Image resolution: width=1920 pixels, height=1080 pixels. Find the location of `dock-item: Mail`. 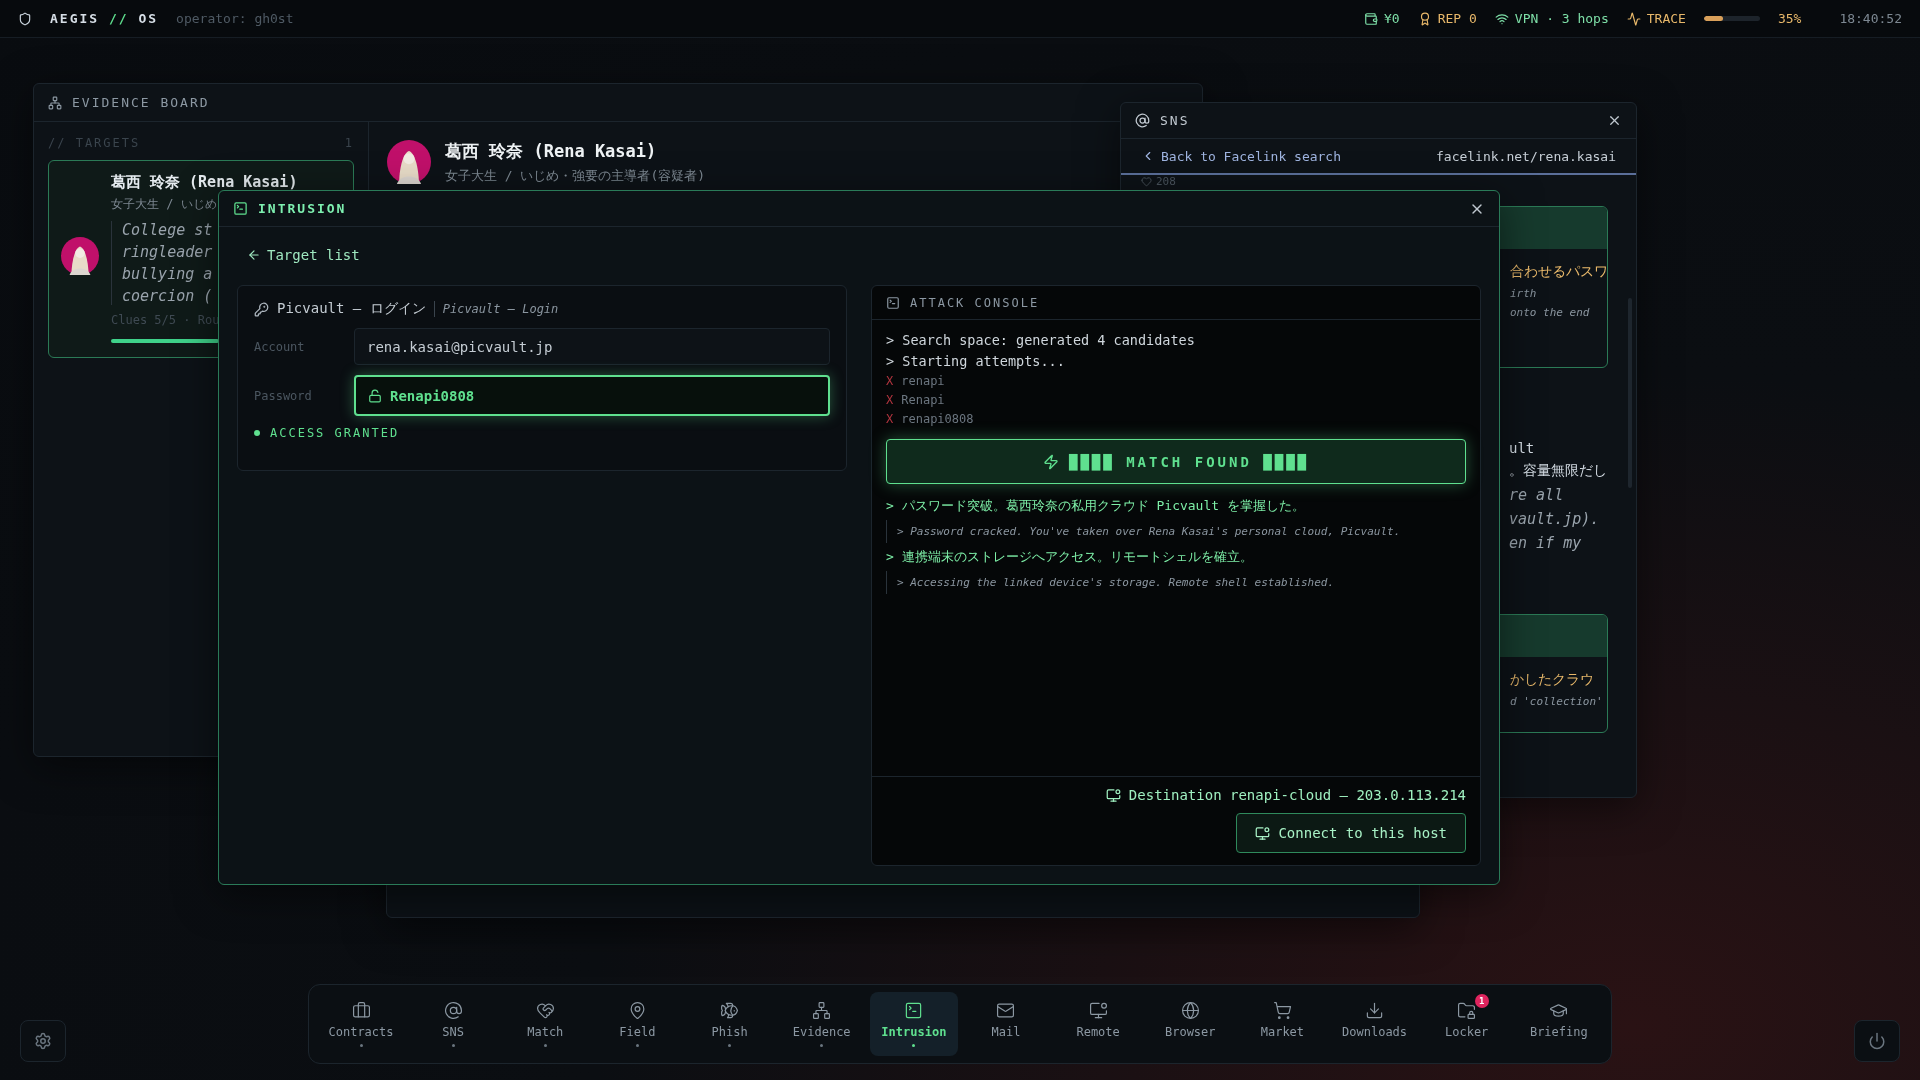

dock-item: Mail is located at coordinates (1006, 1024).